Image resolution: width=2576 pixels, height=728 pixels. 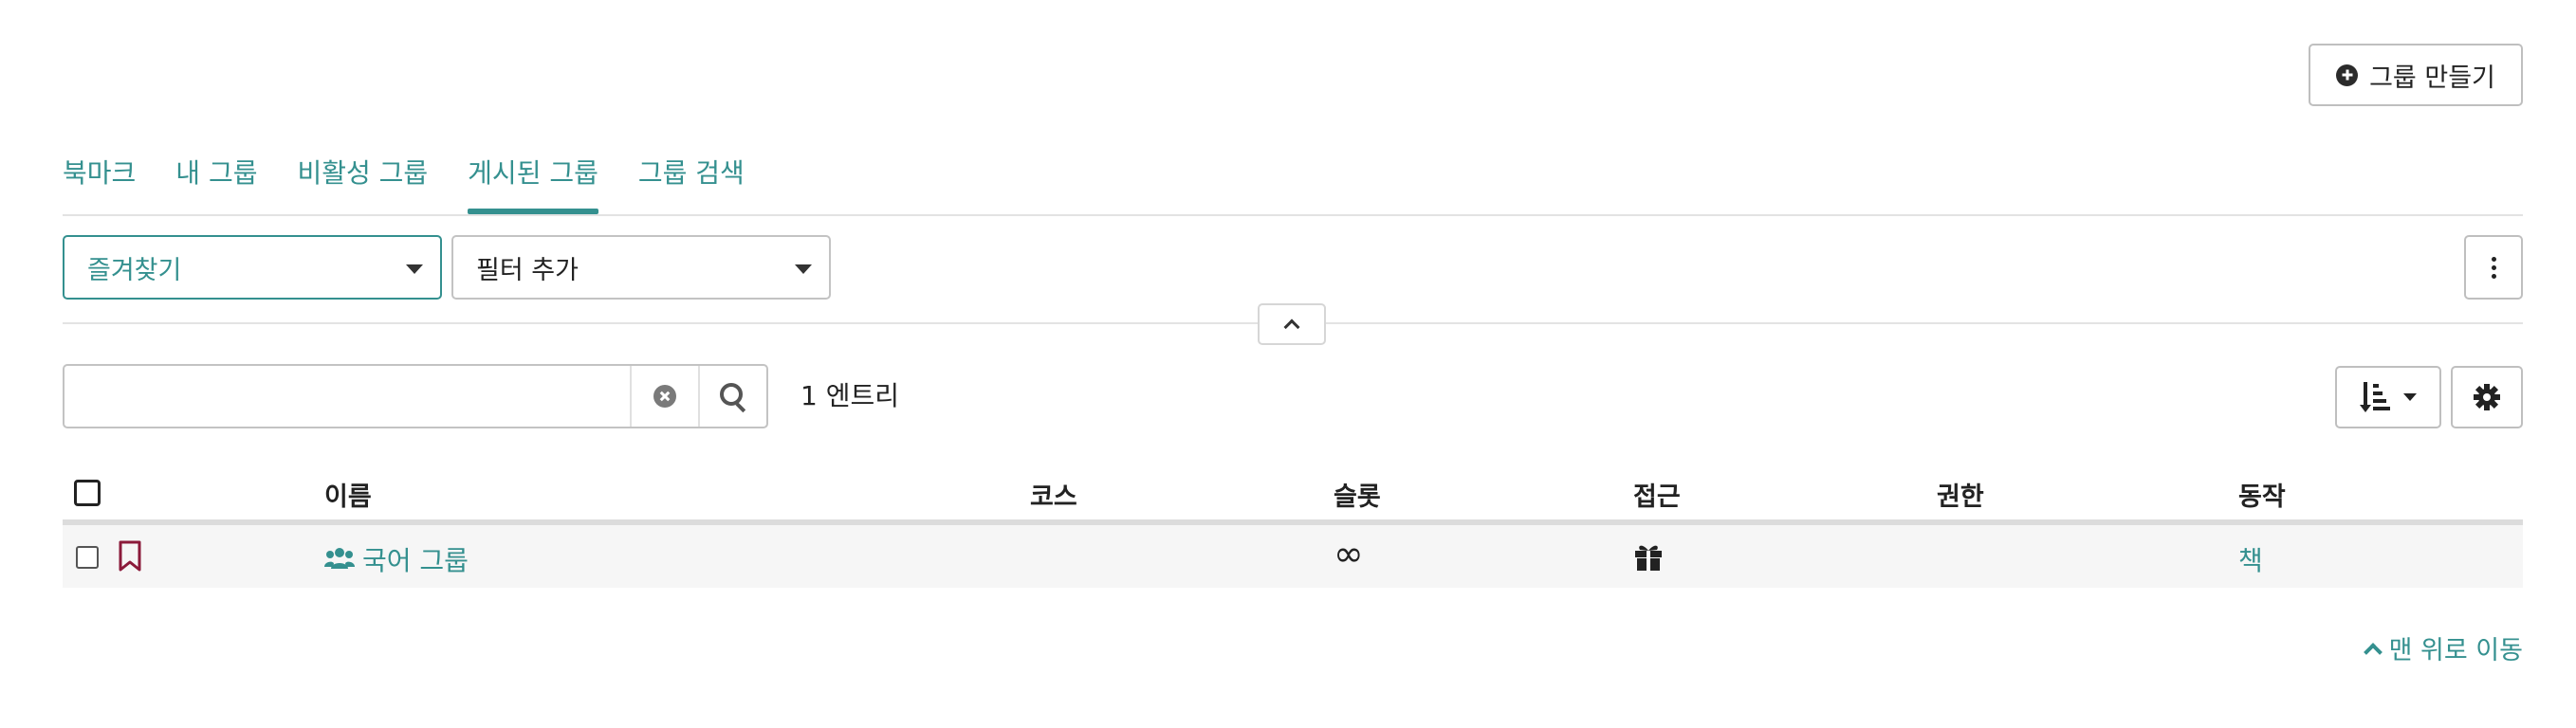 I want to click on add-filter-select: 필터 추가, so click(x=641, y=267).